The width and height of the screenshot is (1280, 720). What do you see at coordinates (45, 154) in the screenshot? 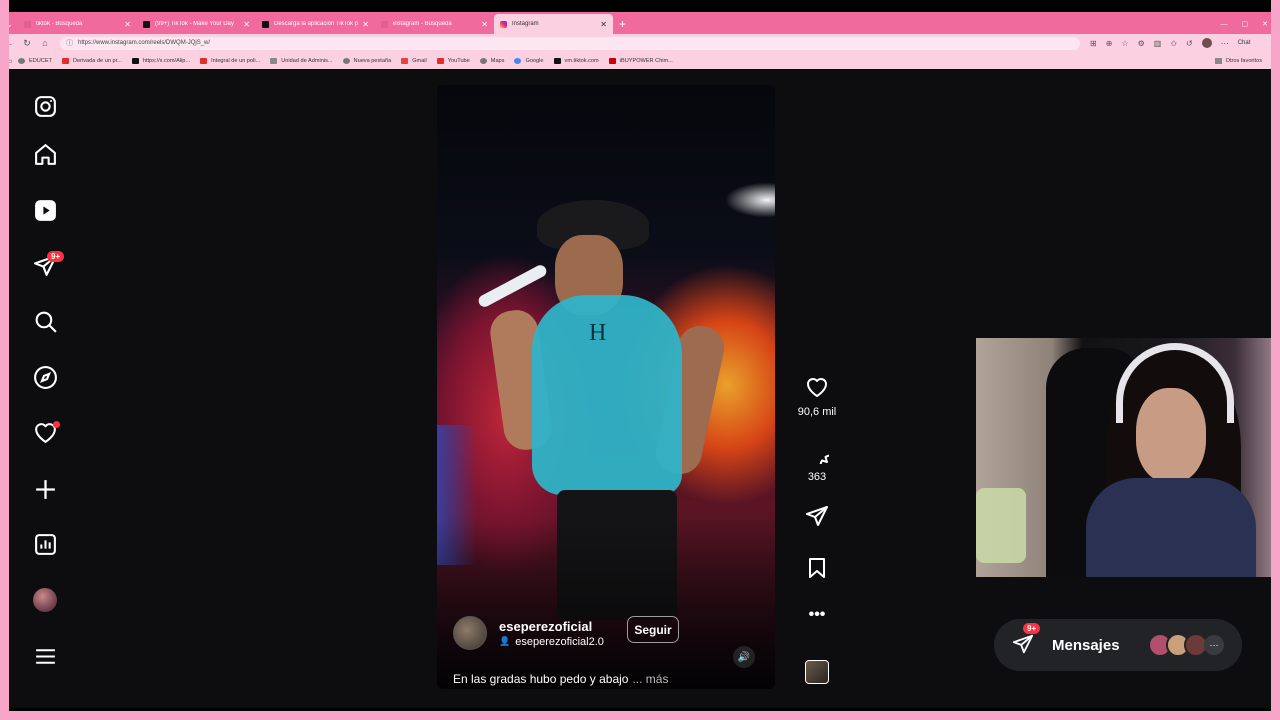
I see `home-nav-icon` at bounding box center [45, 154].